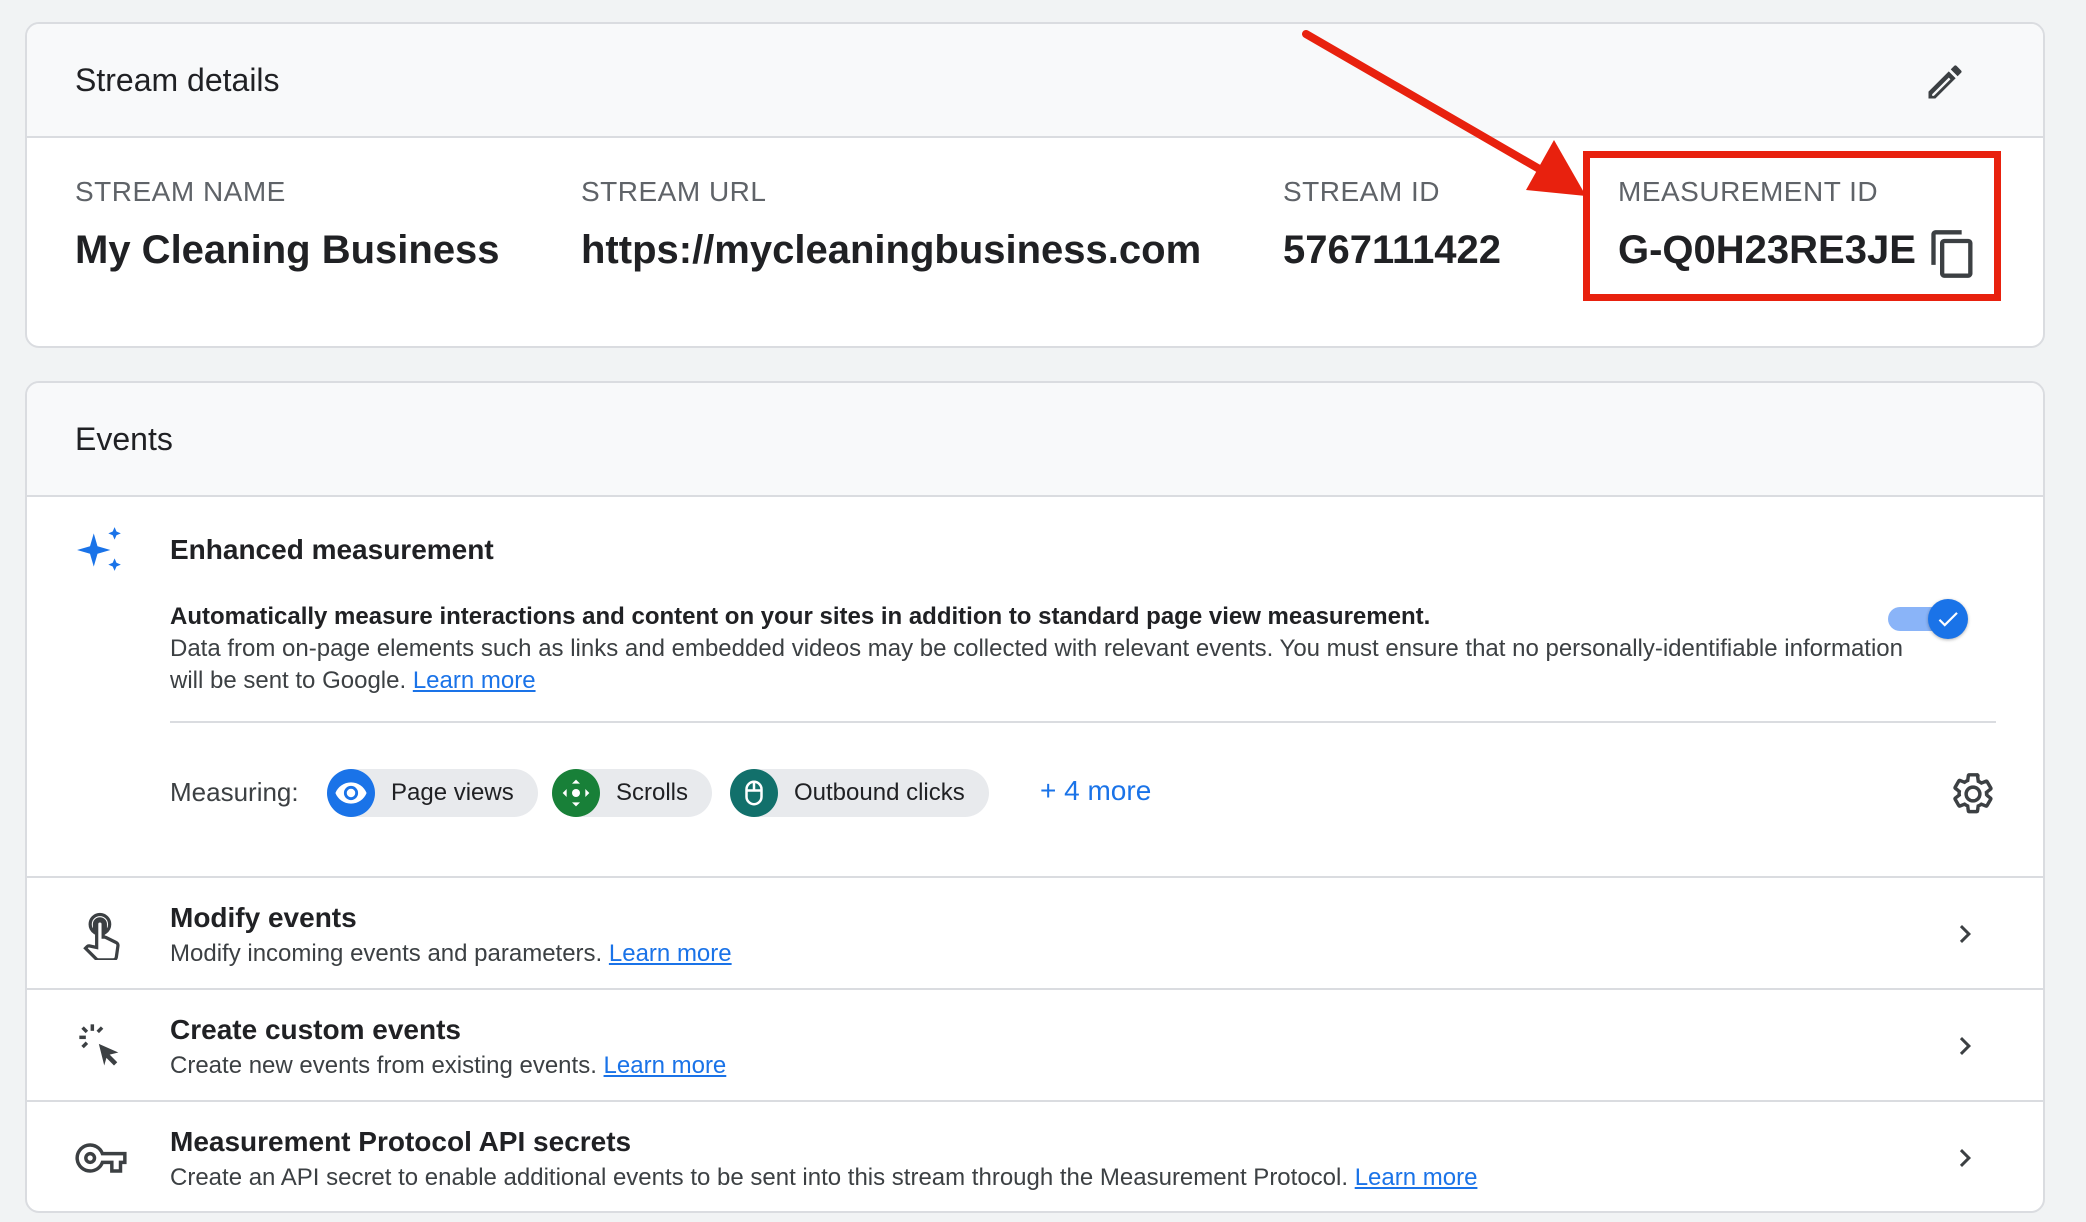  Describe the element at coordinates (665, 1065) in the screenshot. I see `create-custom-events-learn-more-link: Learn more` at that location.